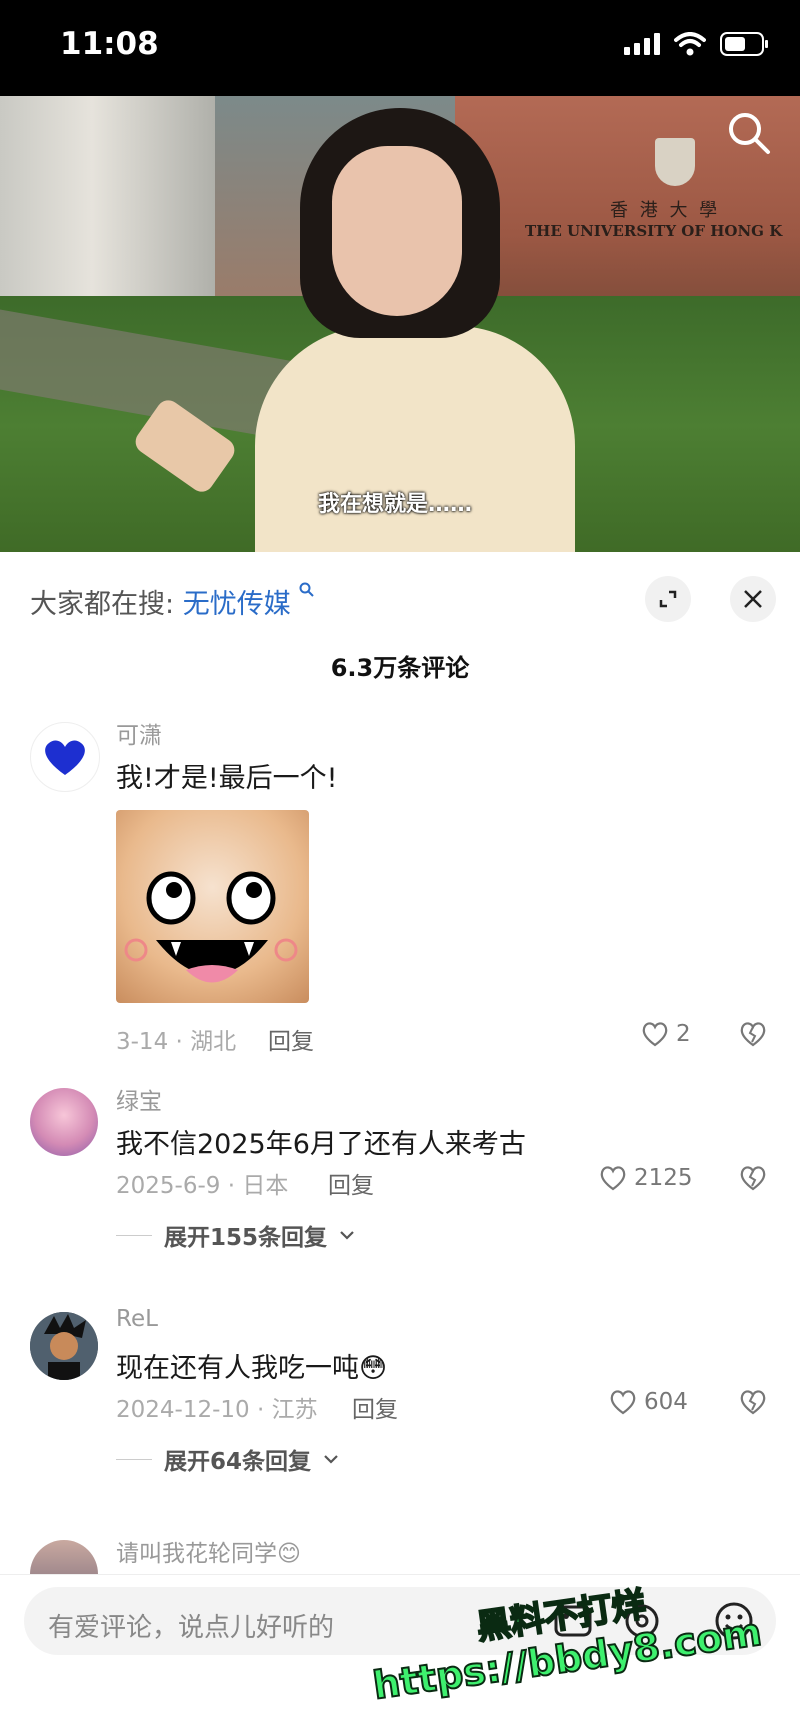  Describe the element at coordinates (246, 1238) in the screenshot. I see `expand-replies-label: 展开155条回复` at that location.